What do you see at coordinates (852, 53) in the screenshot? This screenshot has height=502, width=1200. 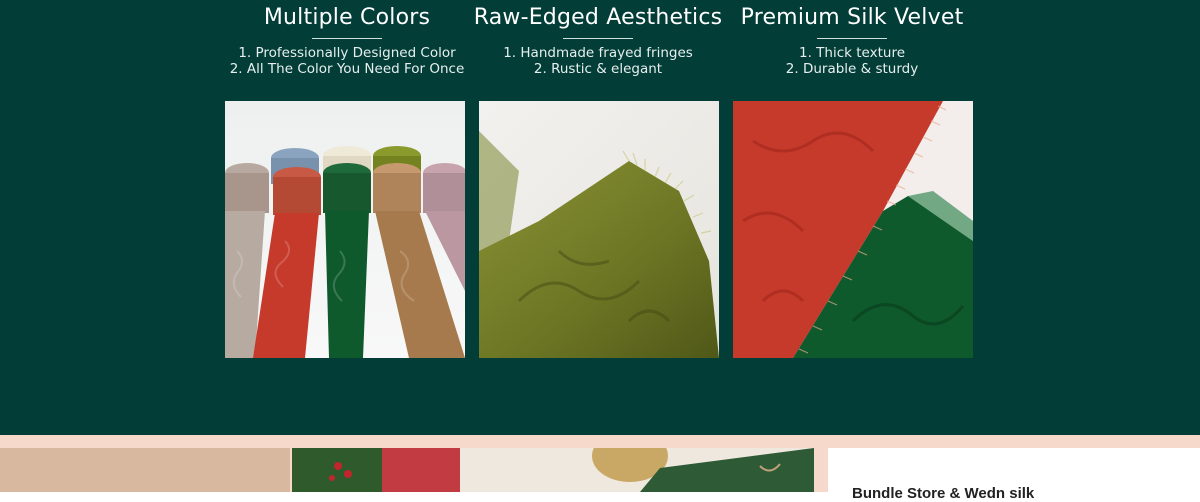 I see `feature-line: 1. Thick texture` at bounding box center [852, 53].